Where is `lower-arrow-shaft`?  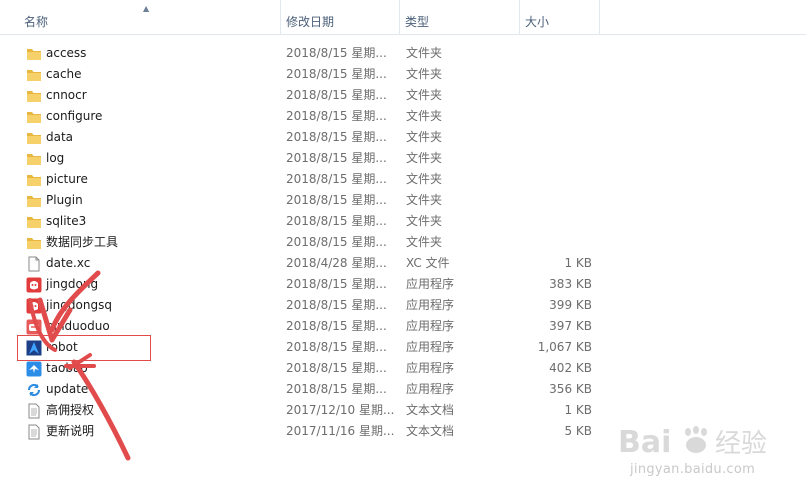
lower-arrow-shaft is located at coordinates (101, 410).